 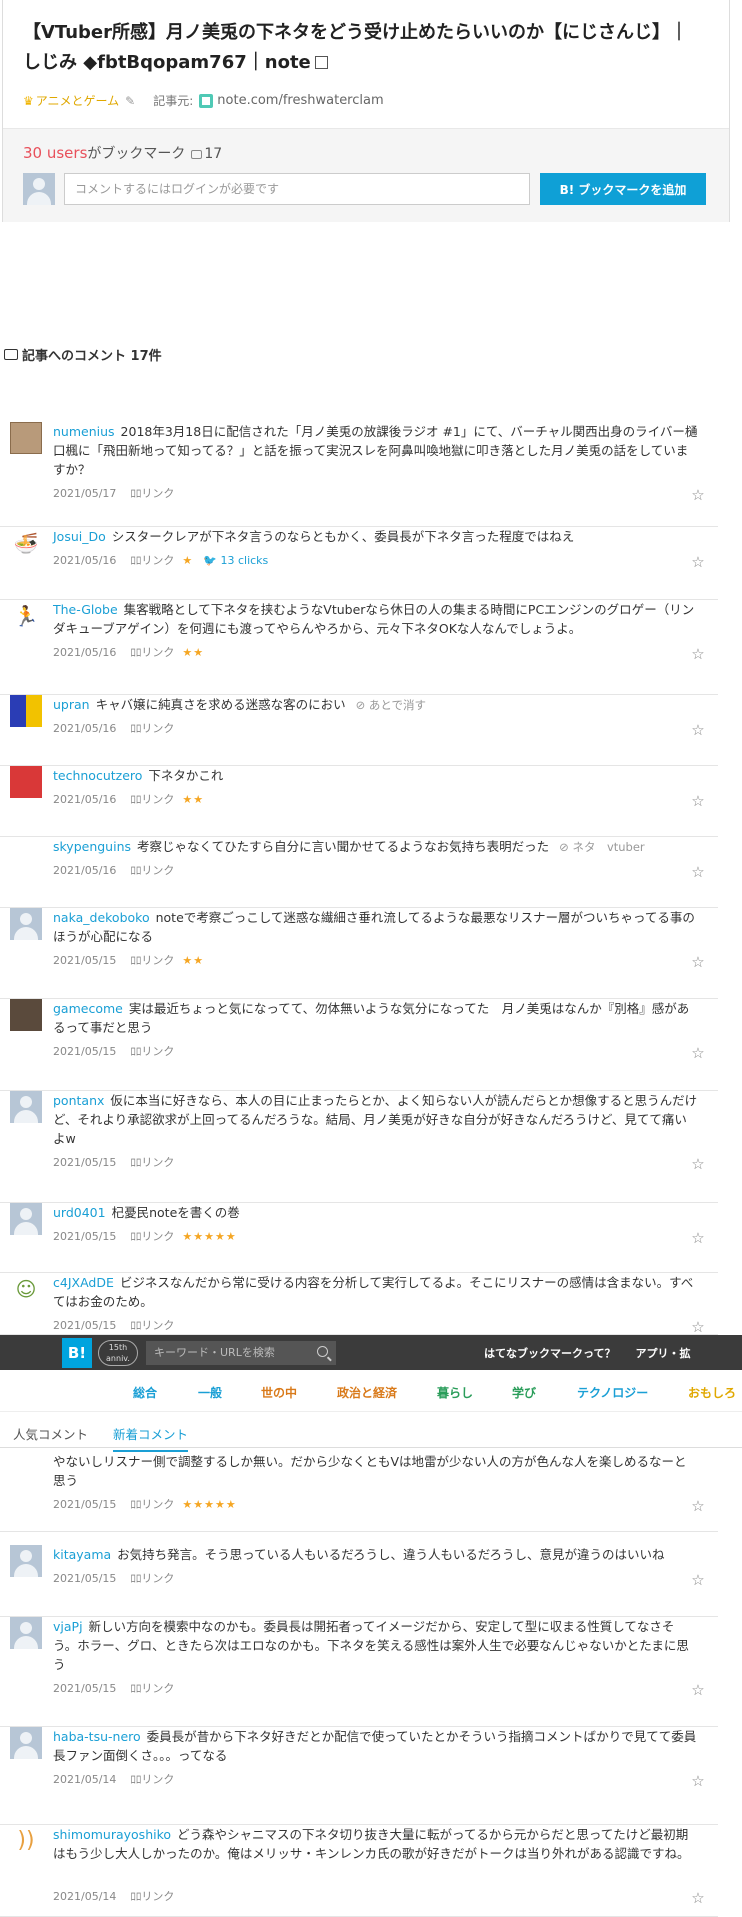 What do you see at coordinates (391, 705) in the screenshot?
I see `tag-label: ⊘ あとで消す` at bounding box center [391, 705].